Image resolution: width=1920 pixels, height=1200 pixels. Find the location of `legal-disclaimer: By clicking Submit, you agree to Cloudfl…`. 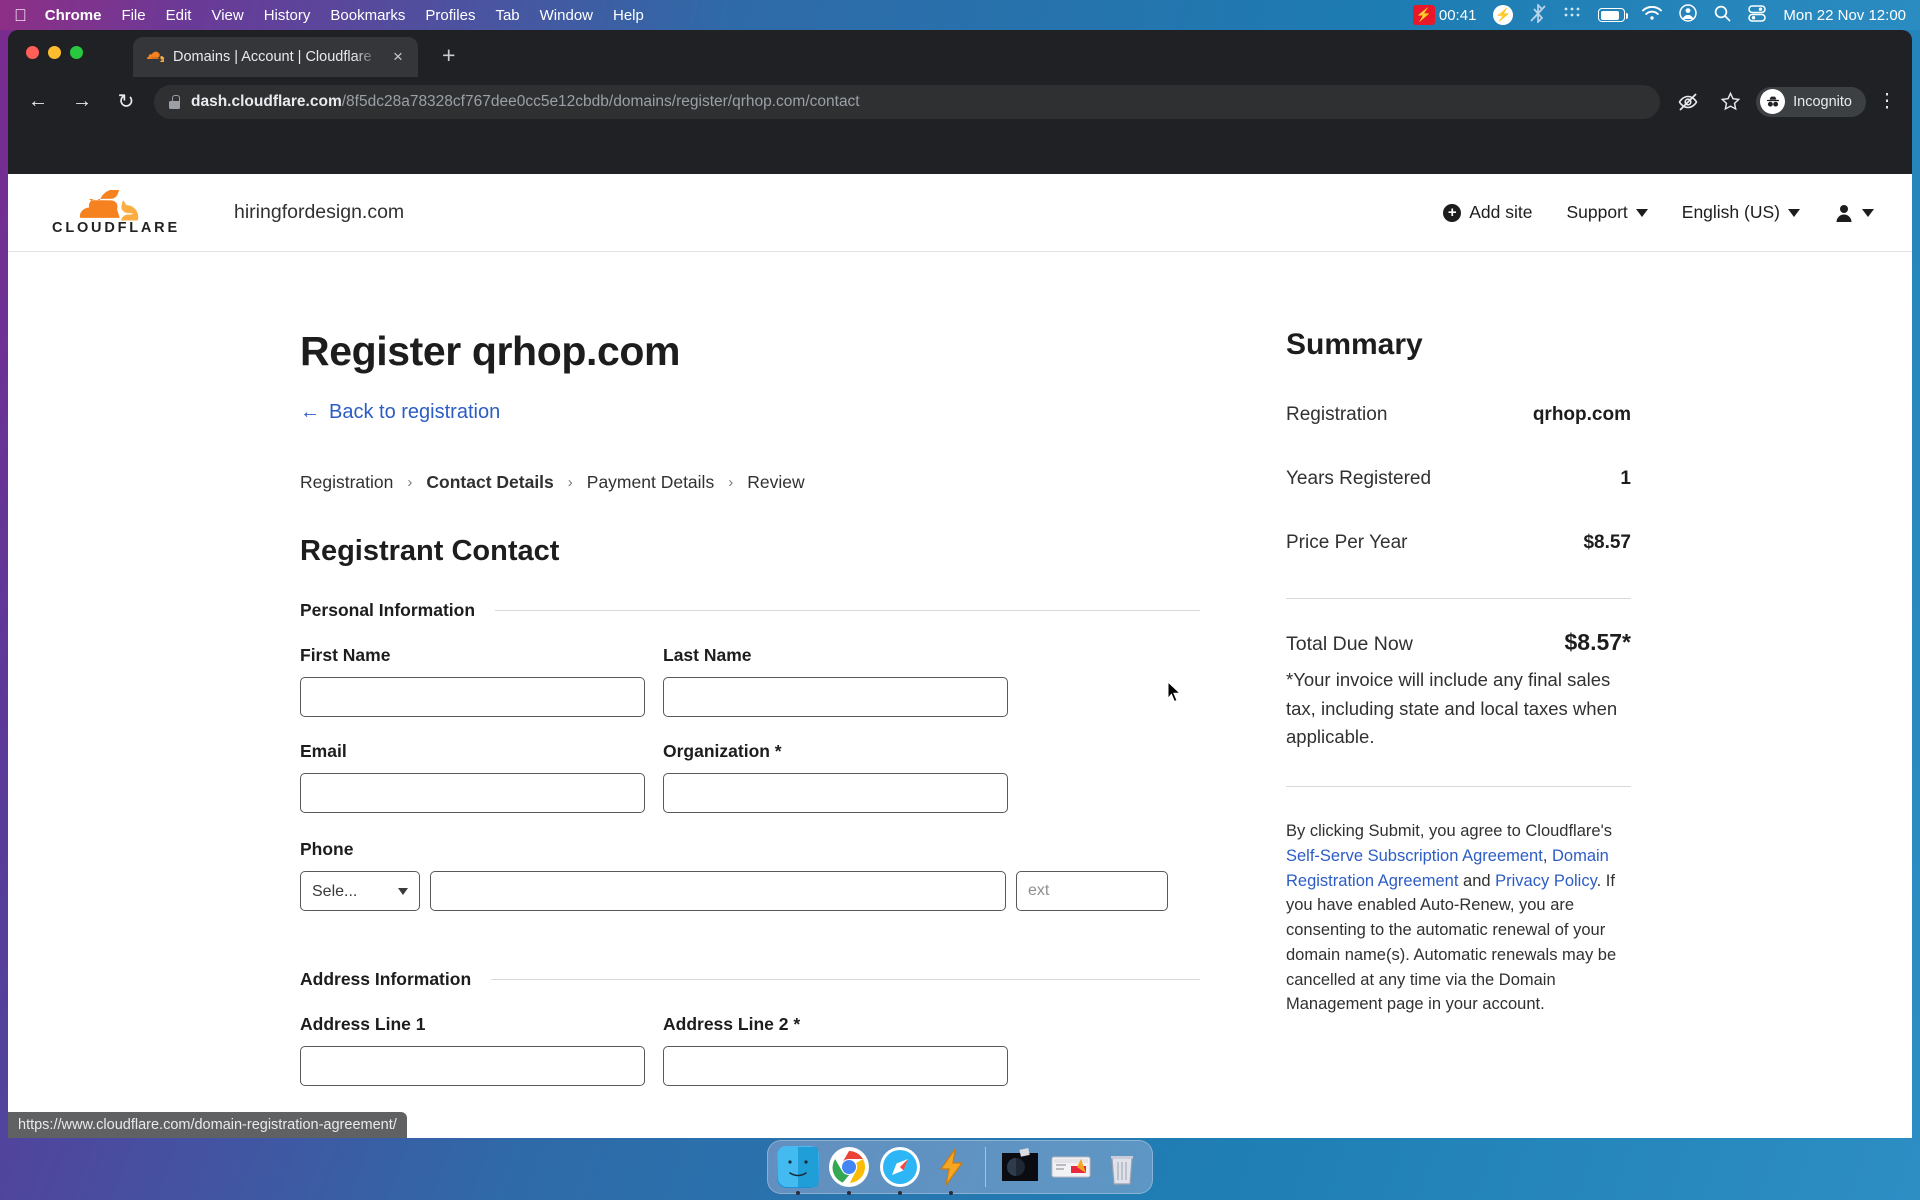

legal-disclaimer: By clicking Submit, you agree to Cloudfl… is located at coordinates (1458, 918).